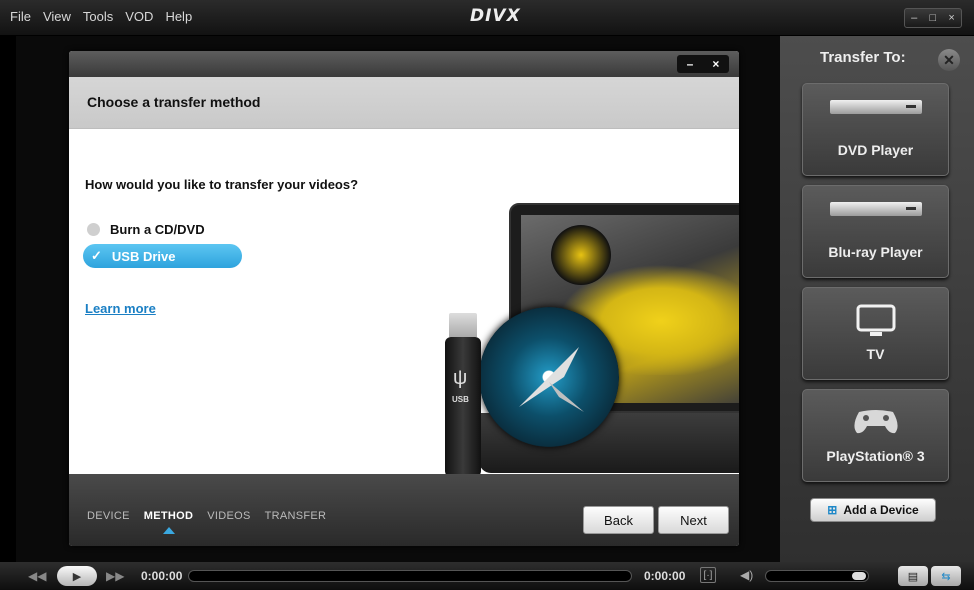 The width and height of the screenshot is (974, 590). I want to click on tv-icon, so click(876, 323).